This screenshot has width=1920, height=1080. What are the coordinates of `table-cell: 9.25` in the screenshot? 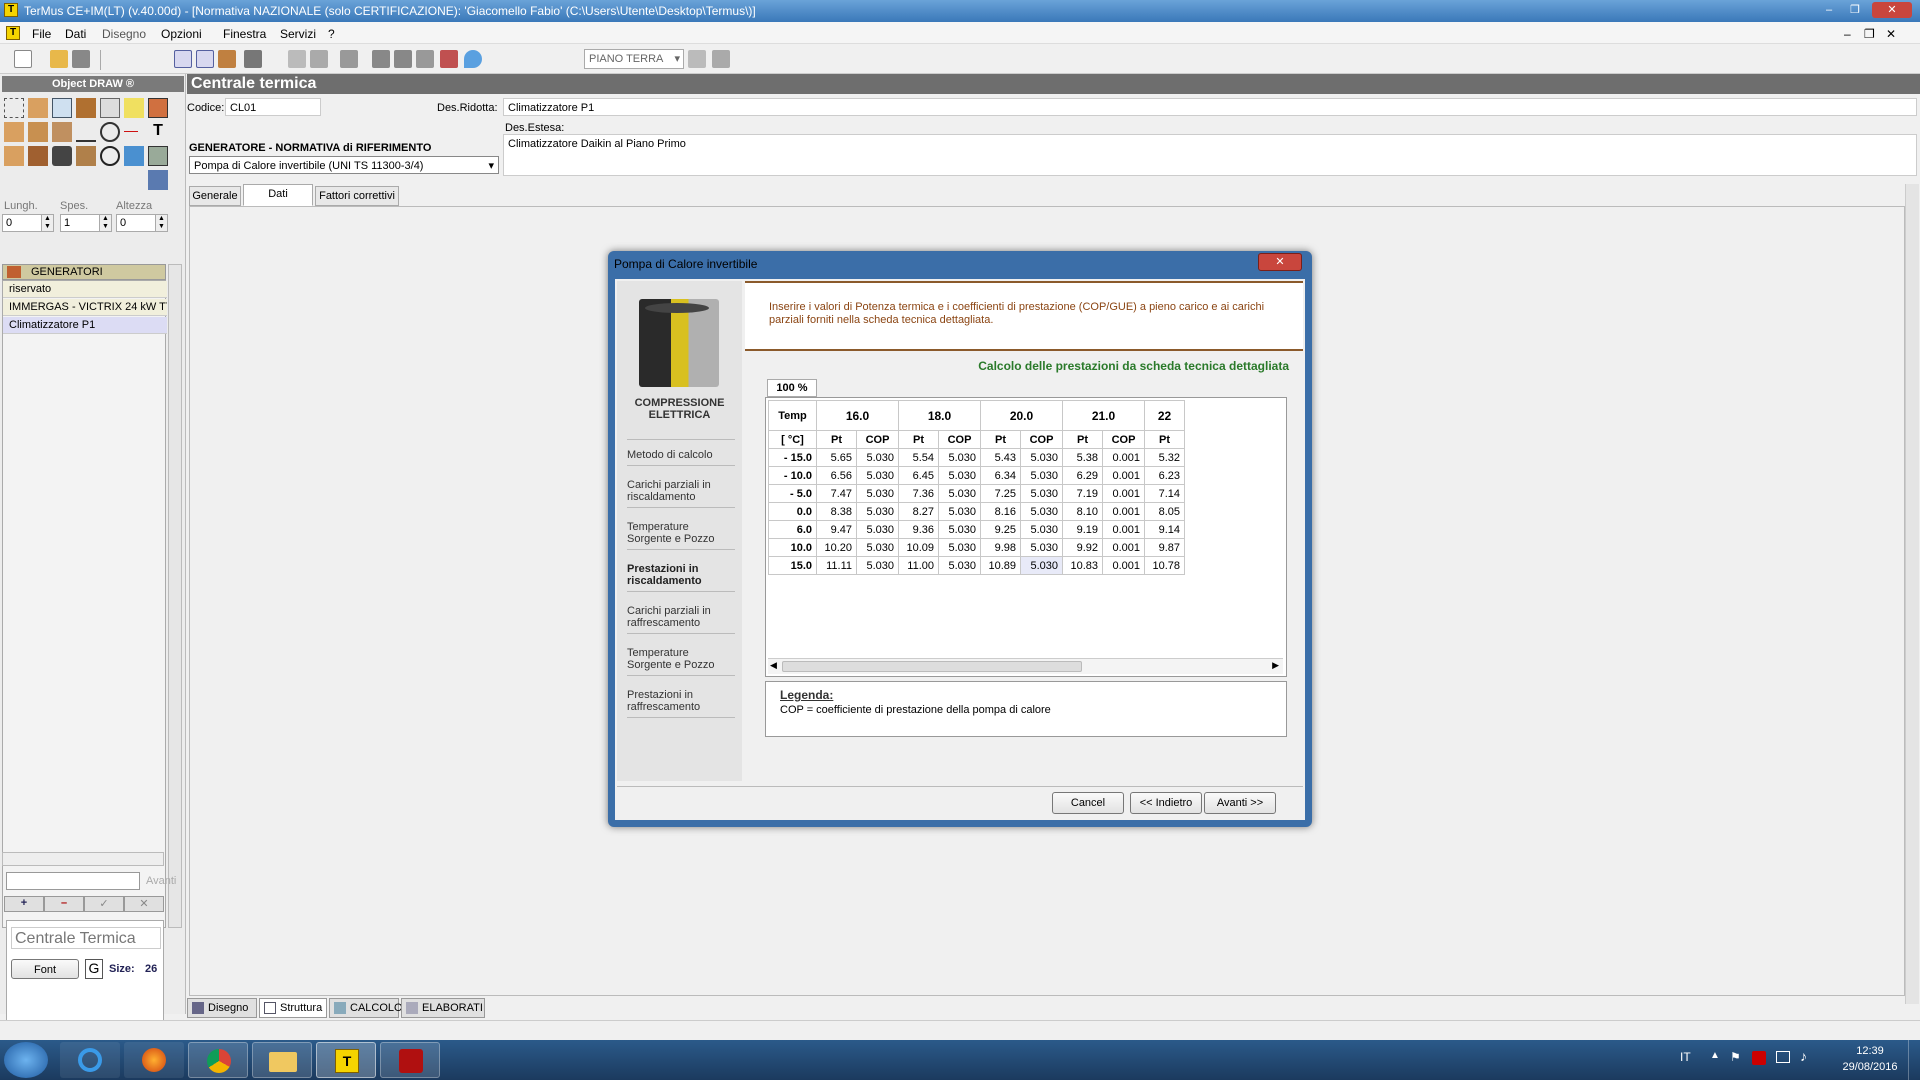 It's located at (1000, 529).